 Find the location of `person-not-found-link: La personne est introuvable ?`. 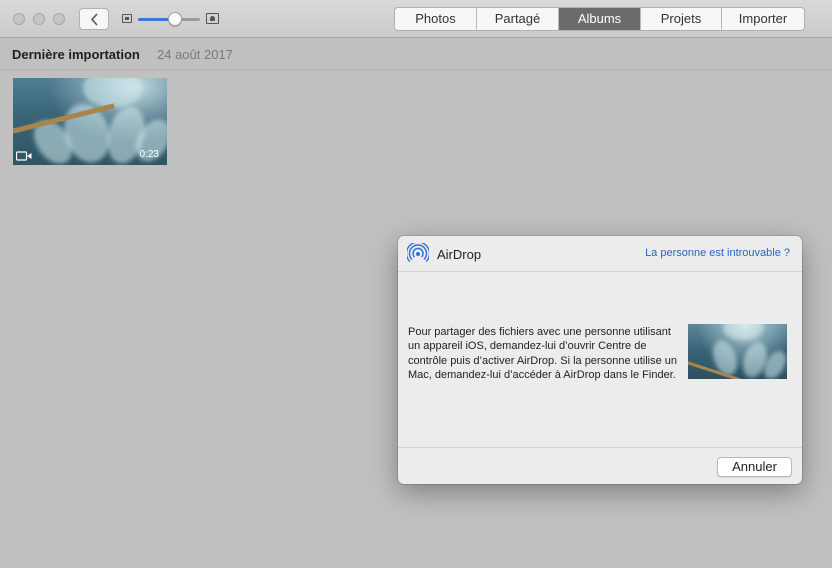

person-not-found-link: La personne est introuvable ? is located at coordinates (717, 253).